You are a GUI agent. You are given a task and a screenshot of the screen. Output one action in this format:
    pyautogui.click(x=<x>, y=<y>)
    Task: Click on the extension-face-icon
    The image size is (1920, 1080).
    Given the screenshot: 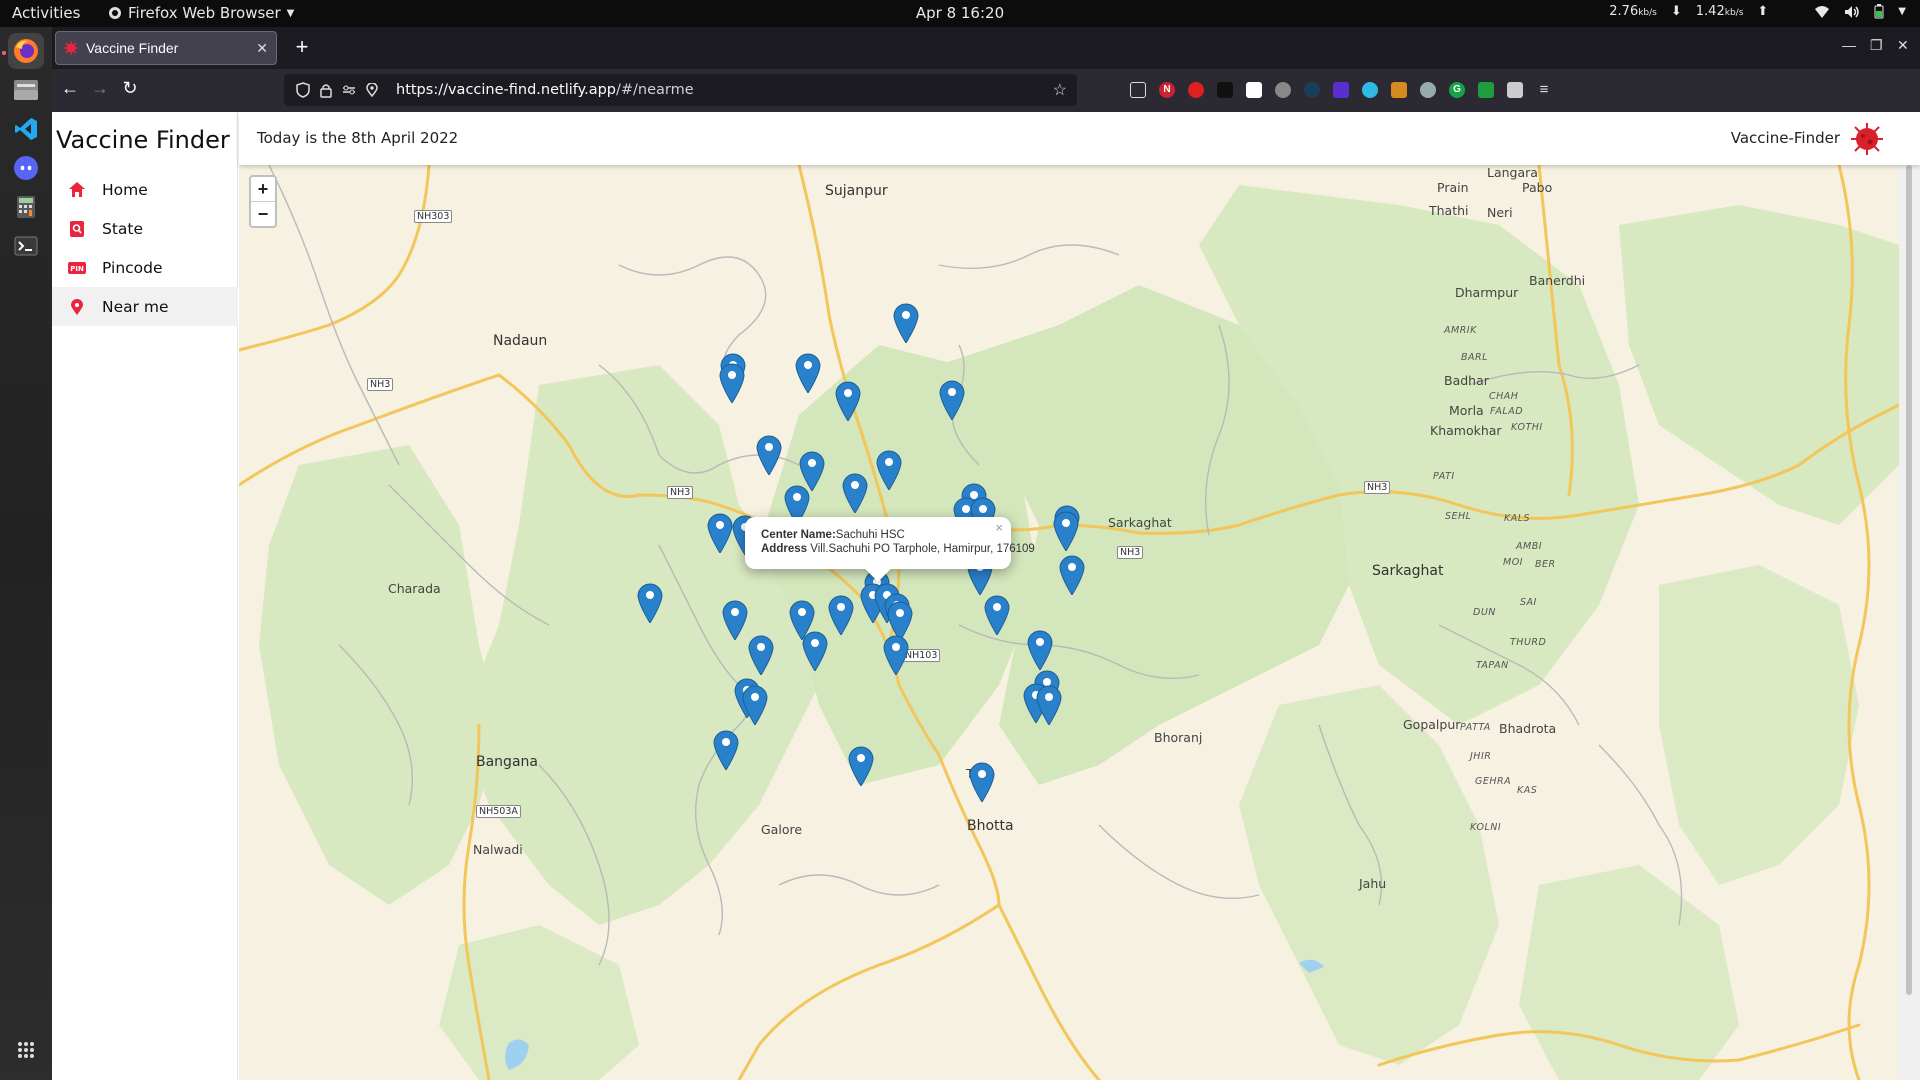 What is the action you would take?
    pyautogui.click(x=1283, y=90)
    